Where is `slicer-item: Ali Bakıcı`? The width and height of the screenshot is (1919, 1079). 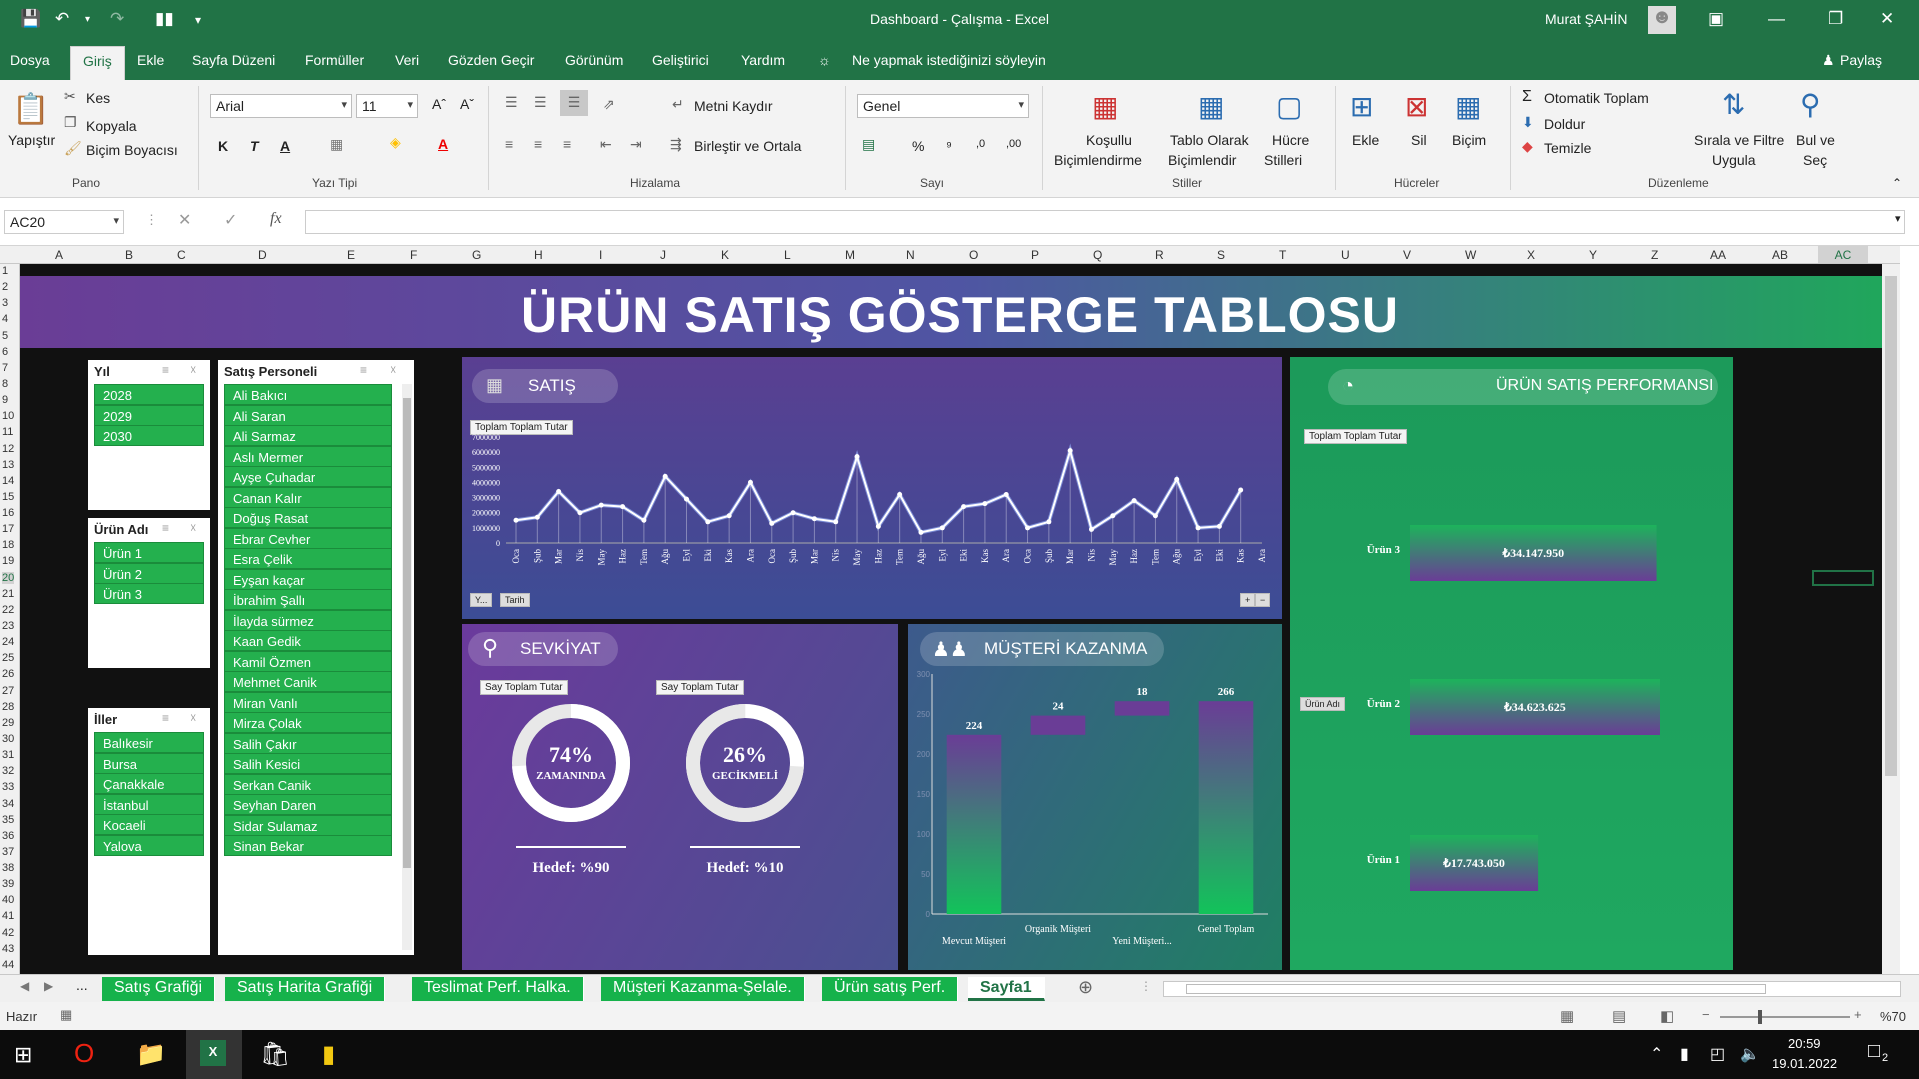
slicer-item: Ali Bakıcı is located at coordinates (308, 394).